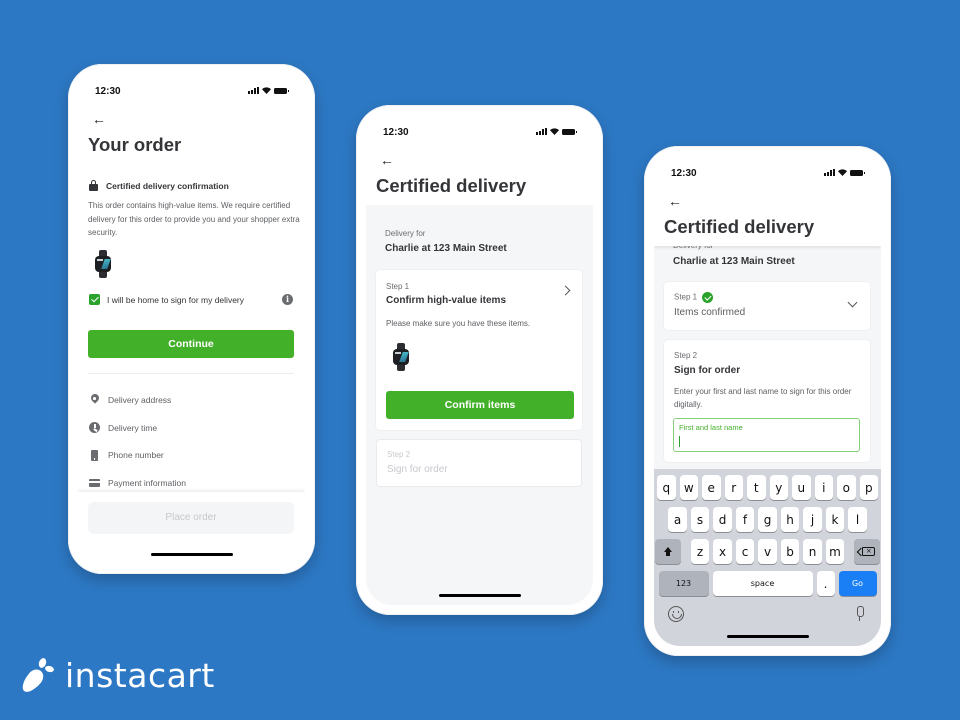 Image resolution: width=960 pixels, height=720 pixels. Describe the element at coordinates (835, 519) in the screenshot. I see `key-k: k` at that location.